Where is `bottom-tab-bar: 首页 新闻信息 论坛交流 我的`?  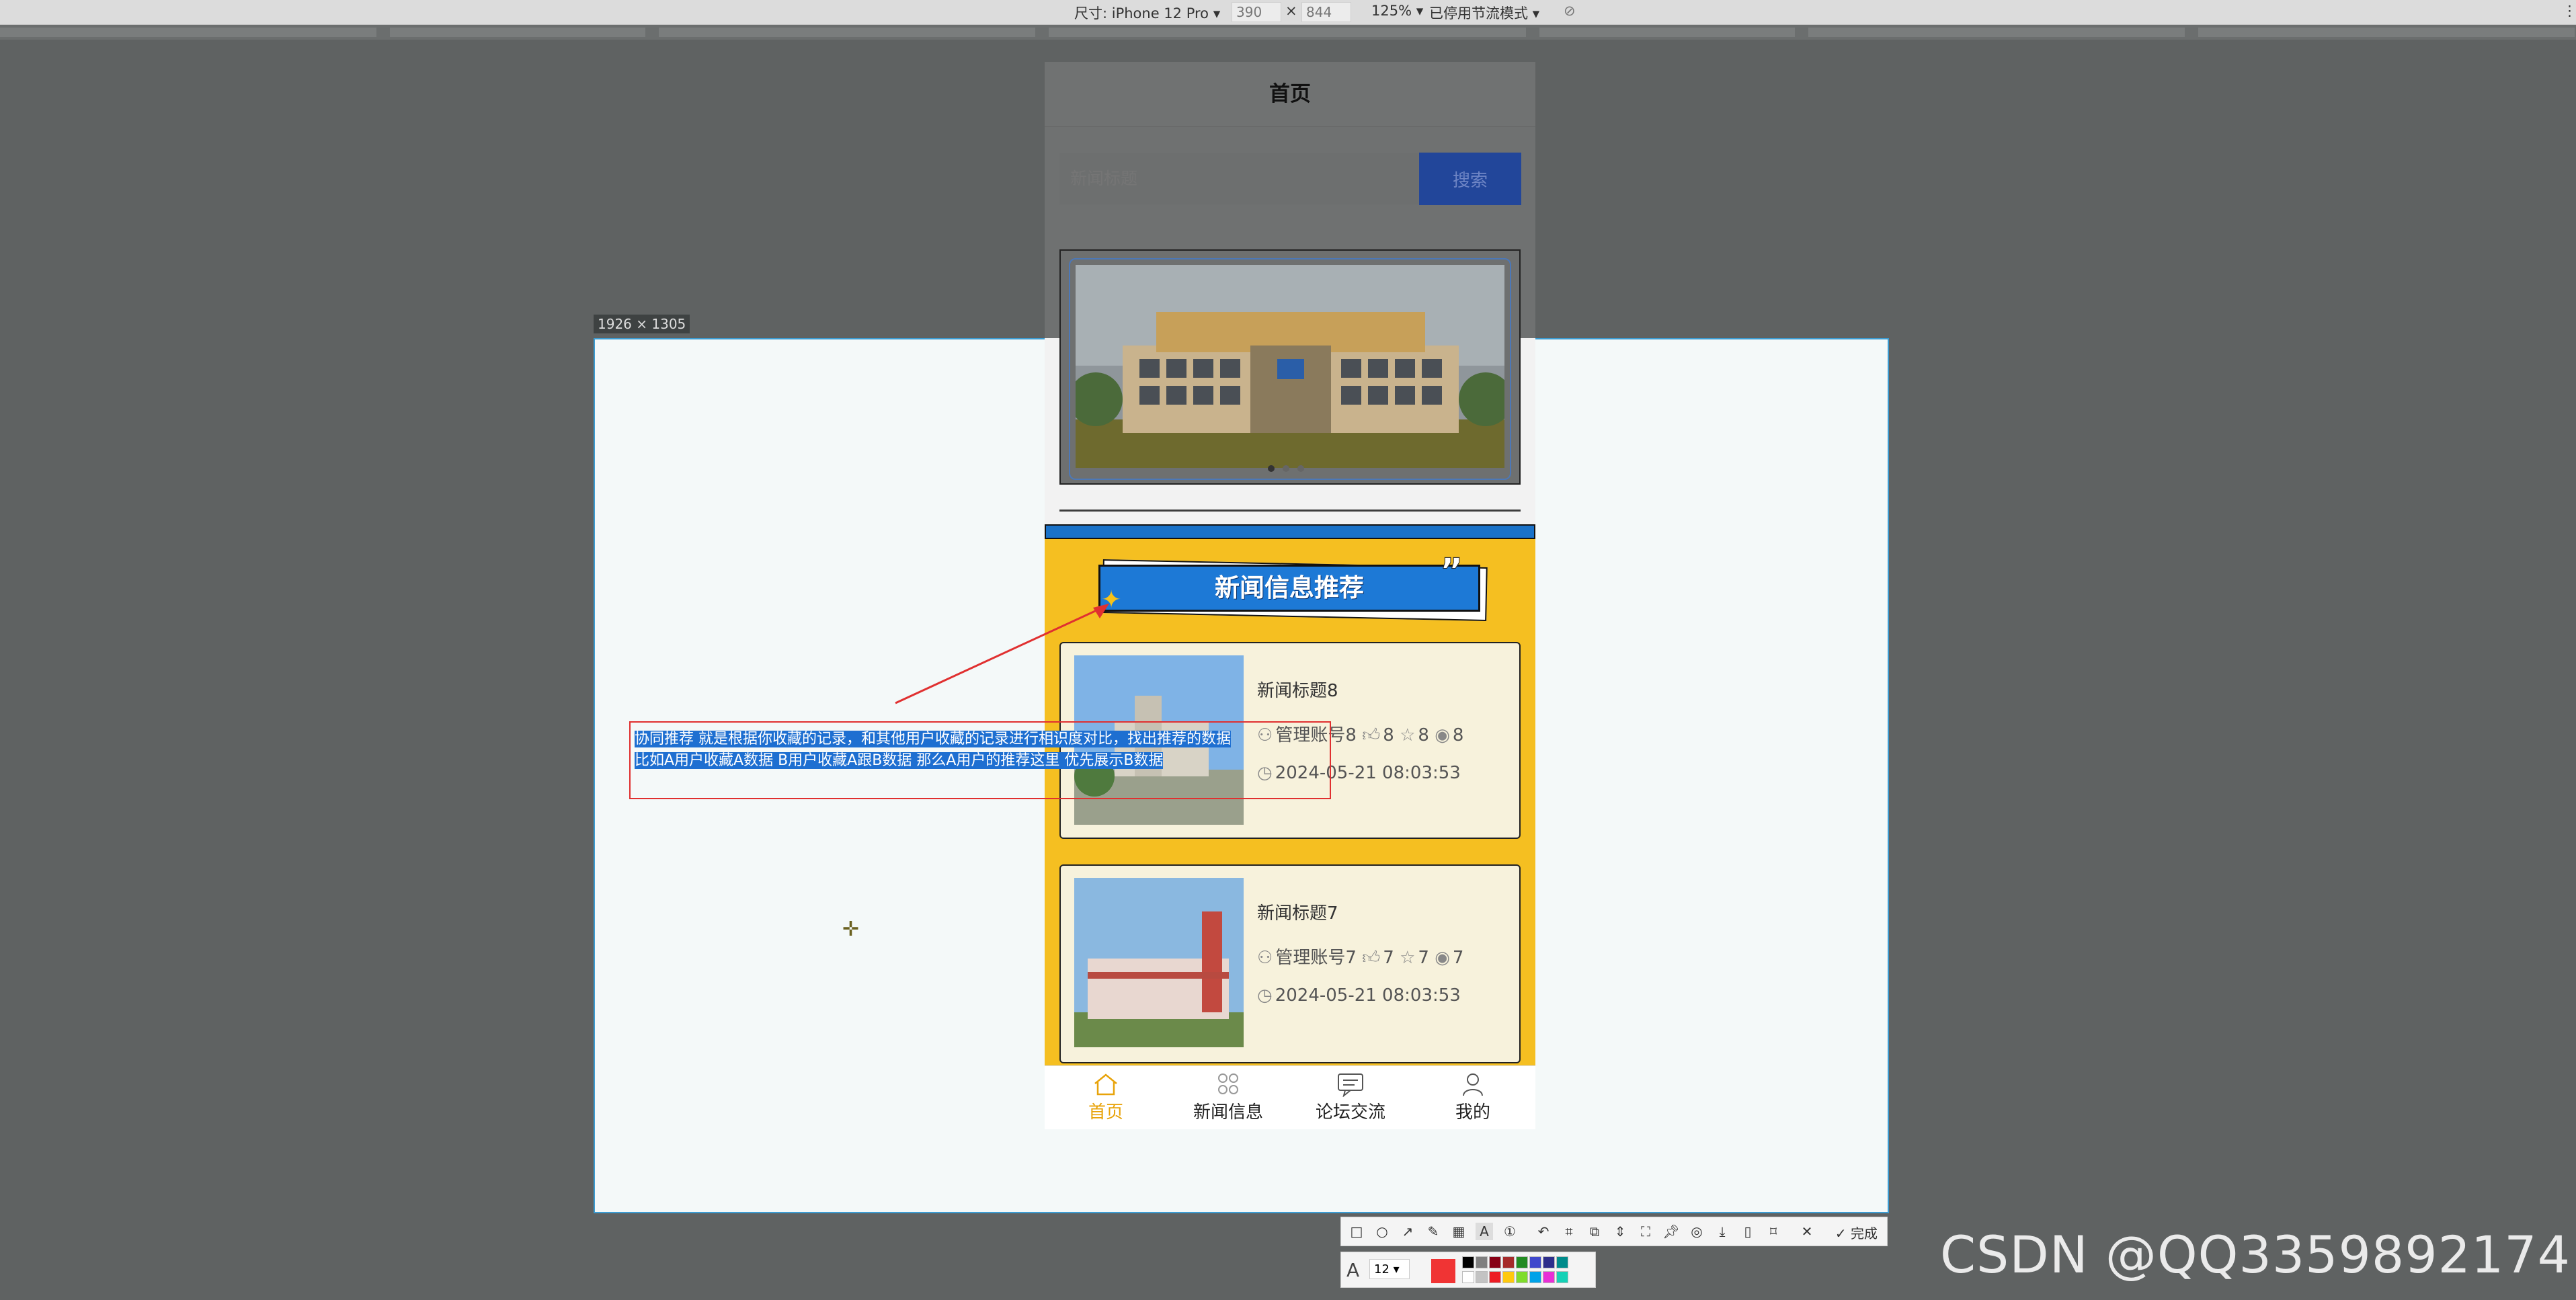
bottom-tab-bar: 首页 新闻信息 论坛交流 我的 is located at coordinates (1290, 1097).